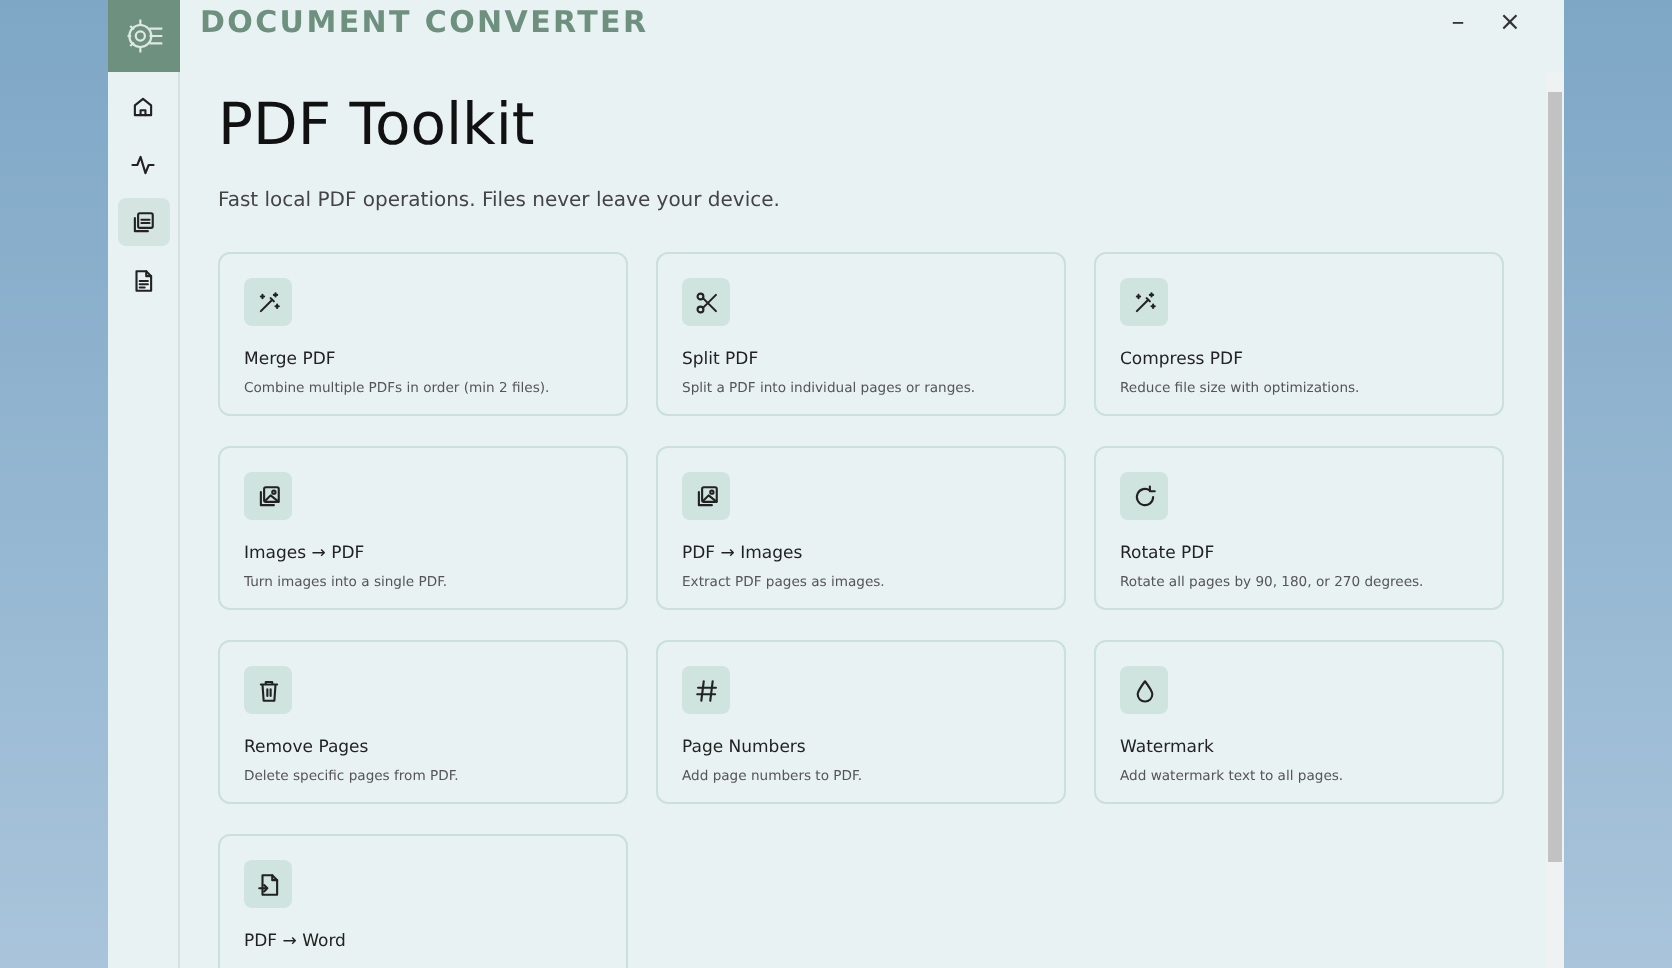 This screenshot has height=968, width=1672. Describe the element at coordinates (305, 556) in the screenshot. I see `tool-title: Images → PDF` at that location.